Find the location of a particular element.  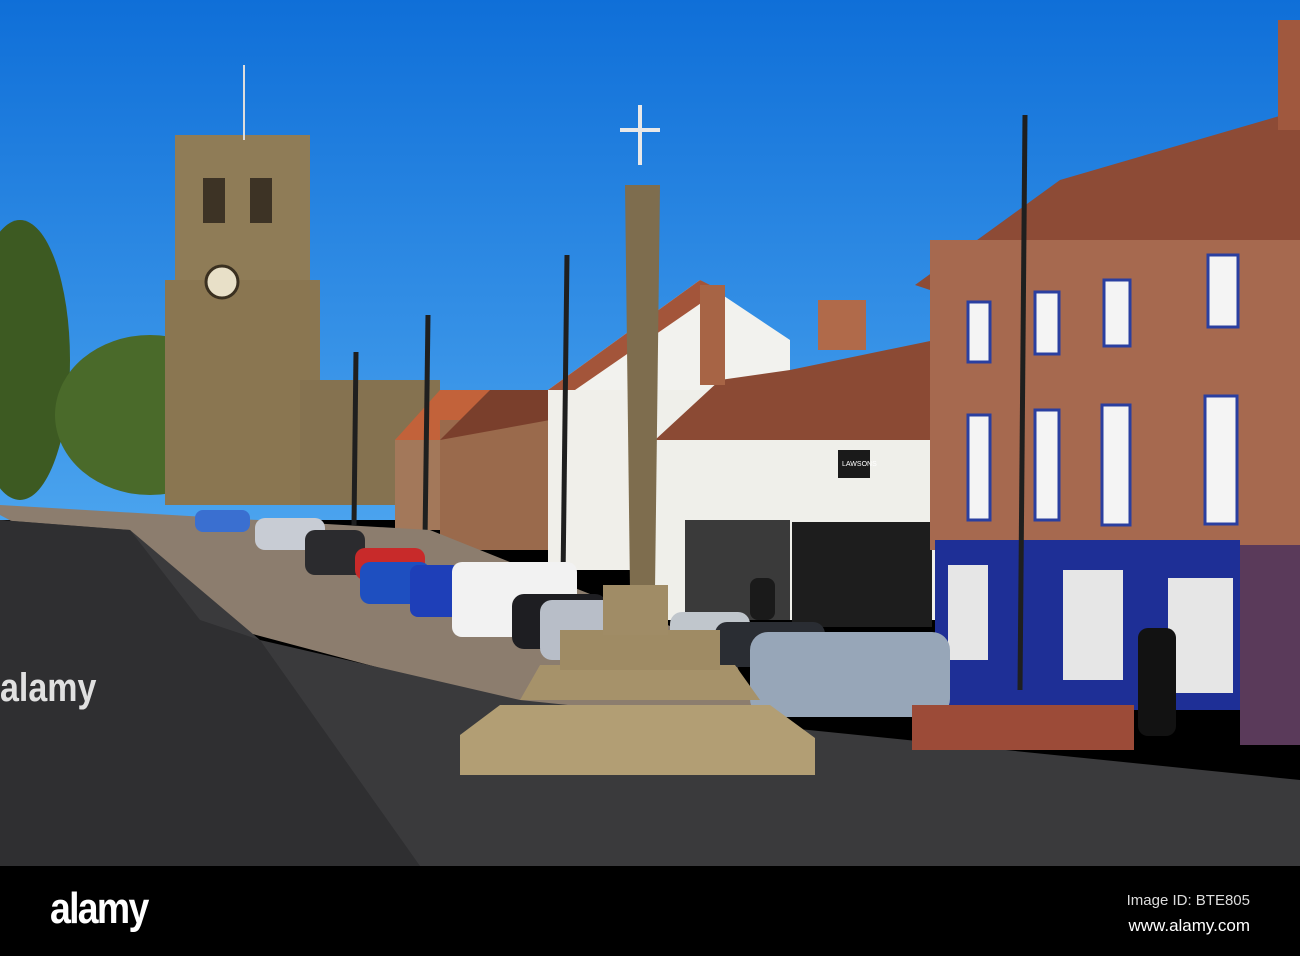

site-url: www.alamy.com is located at coordinates (1189, 926).